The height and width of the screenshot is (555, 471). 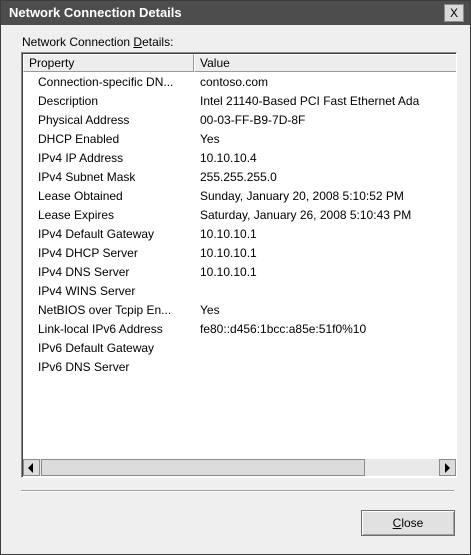 What do you see at coordinates (84, 120) in the screenshot?
I see `property-cell: Physical Address` at bounding box center [84, 120].